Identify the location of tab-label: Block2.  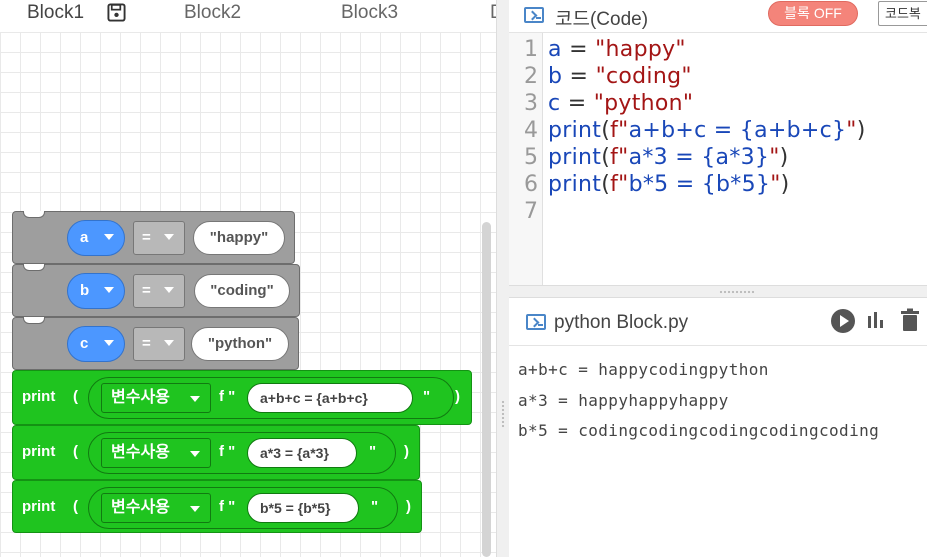
(213, 12).